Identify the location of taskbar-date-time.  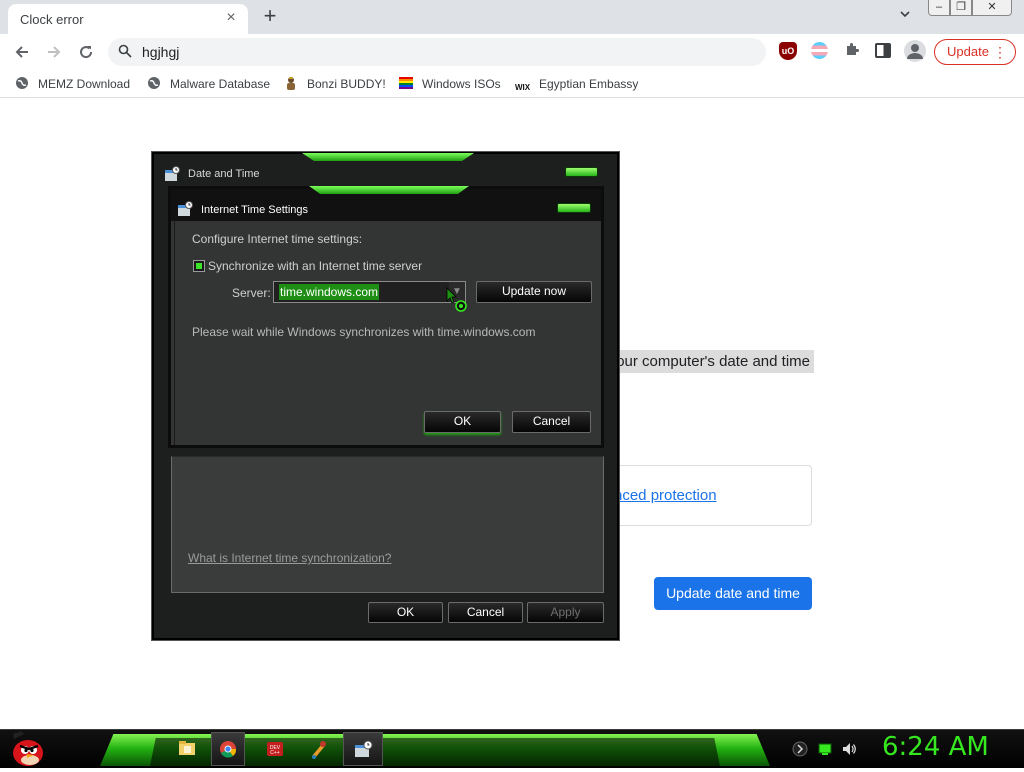
(363, 749).